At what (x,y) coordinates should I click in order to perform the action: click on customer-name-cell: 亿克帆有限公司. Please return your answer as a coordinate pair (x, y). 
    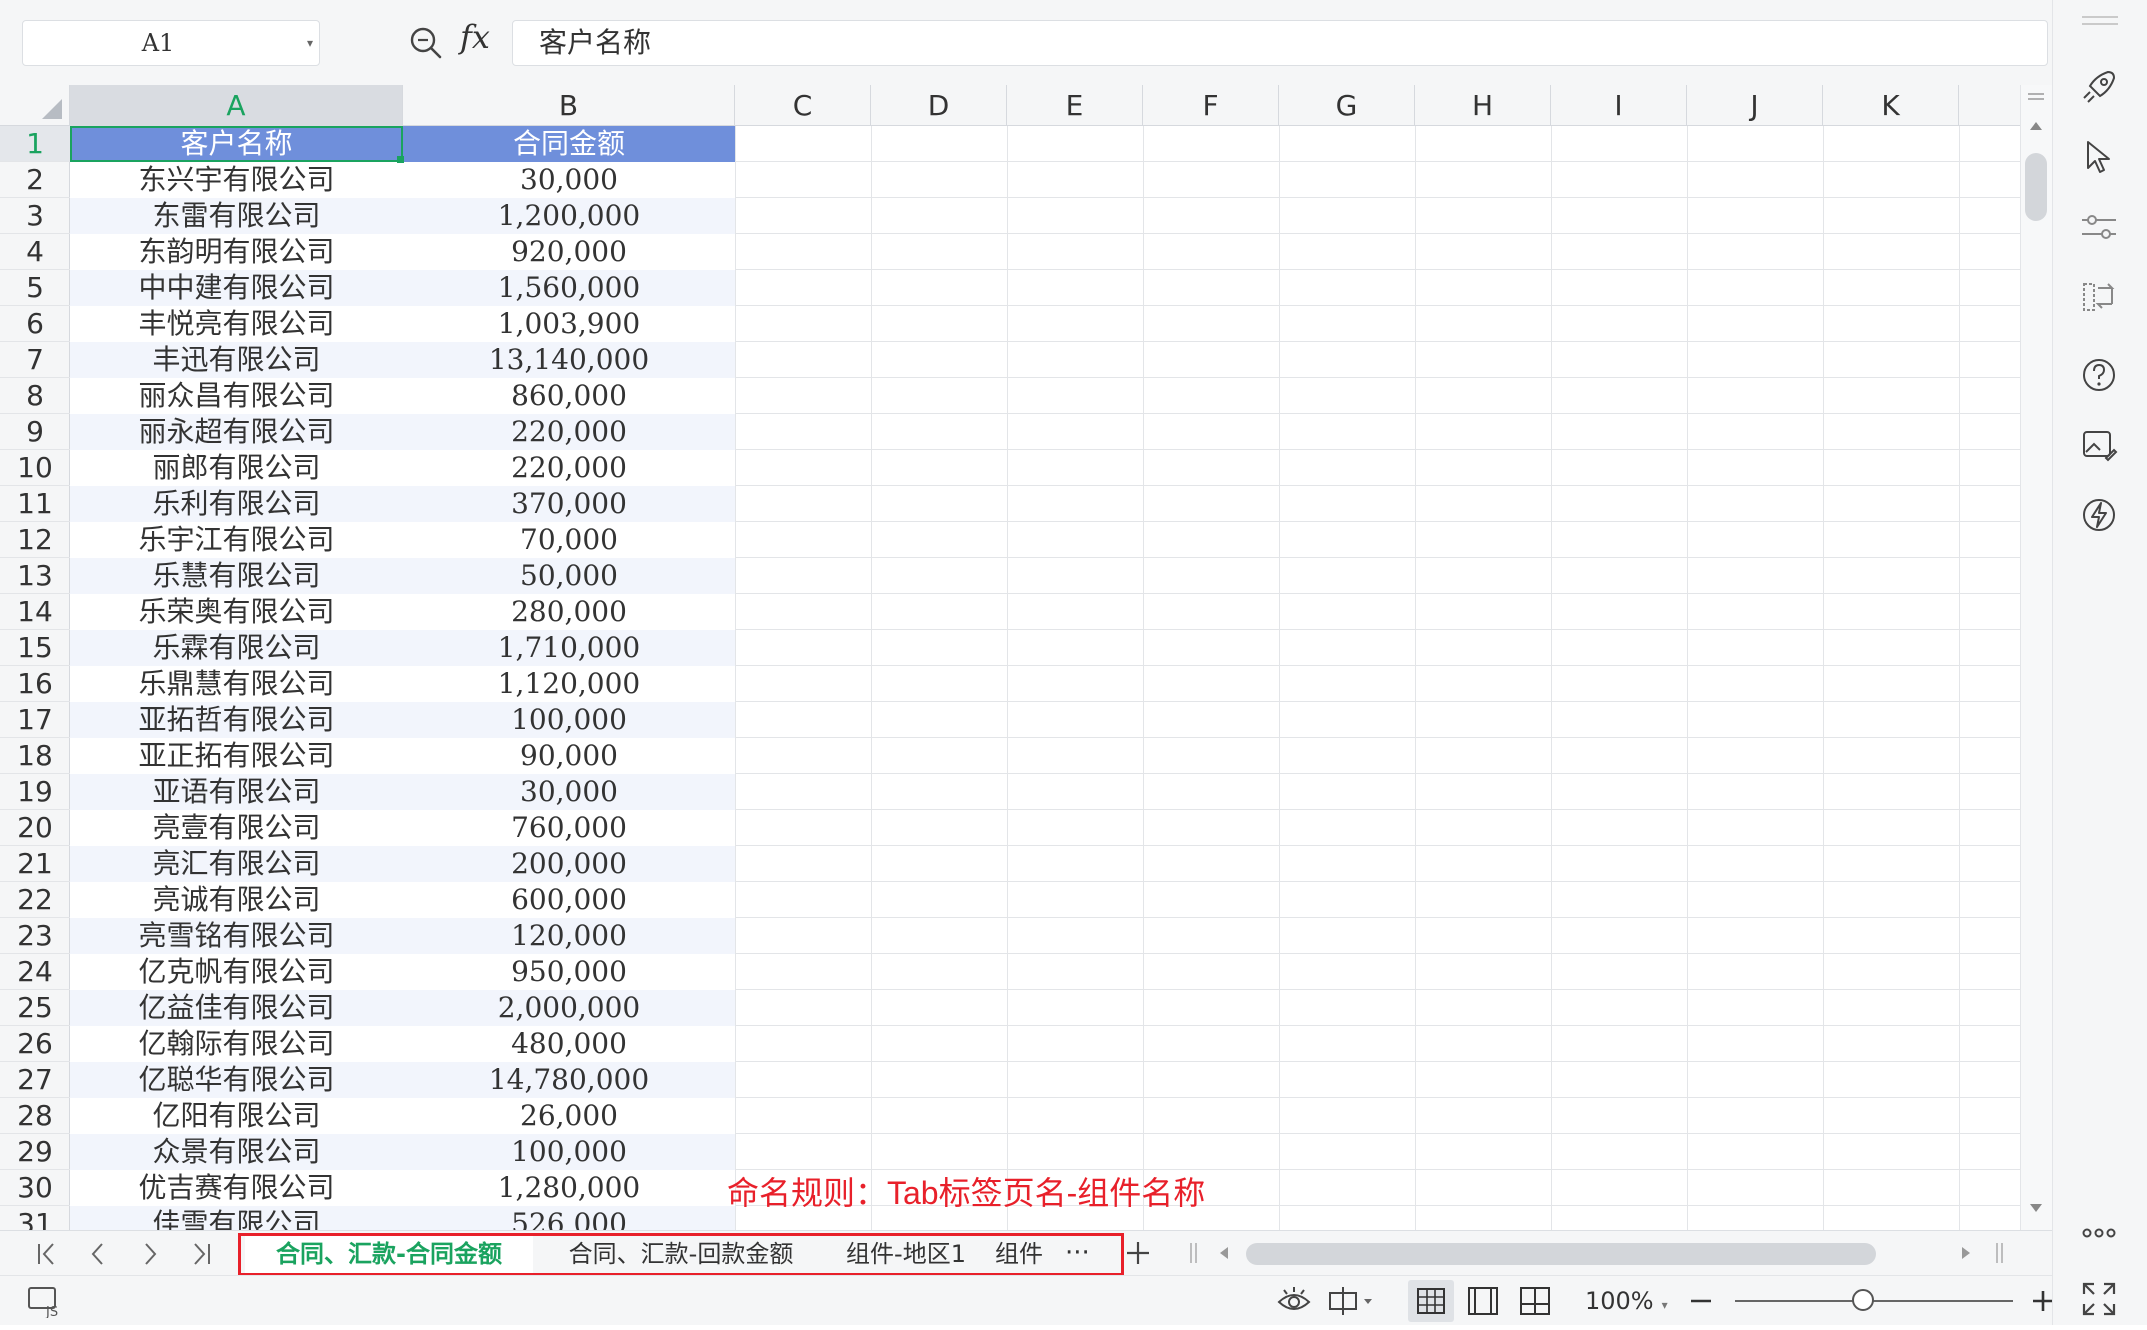
    Looking at the image, I should click on (236, 972).